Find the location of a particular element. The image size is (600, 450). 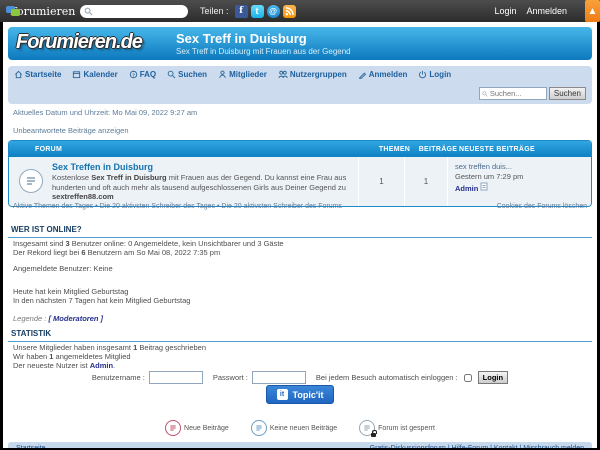

forum-search-form: Suchen is located at coordinates (532, 93).